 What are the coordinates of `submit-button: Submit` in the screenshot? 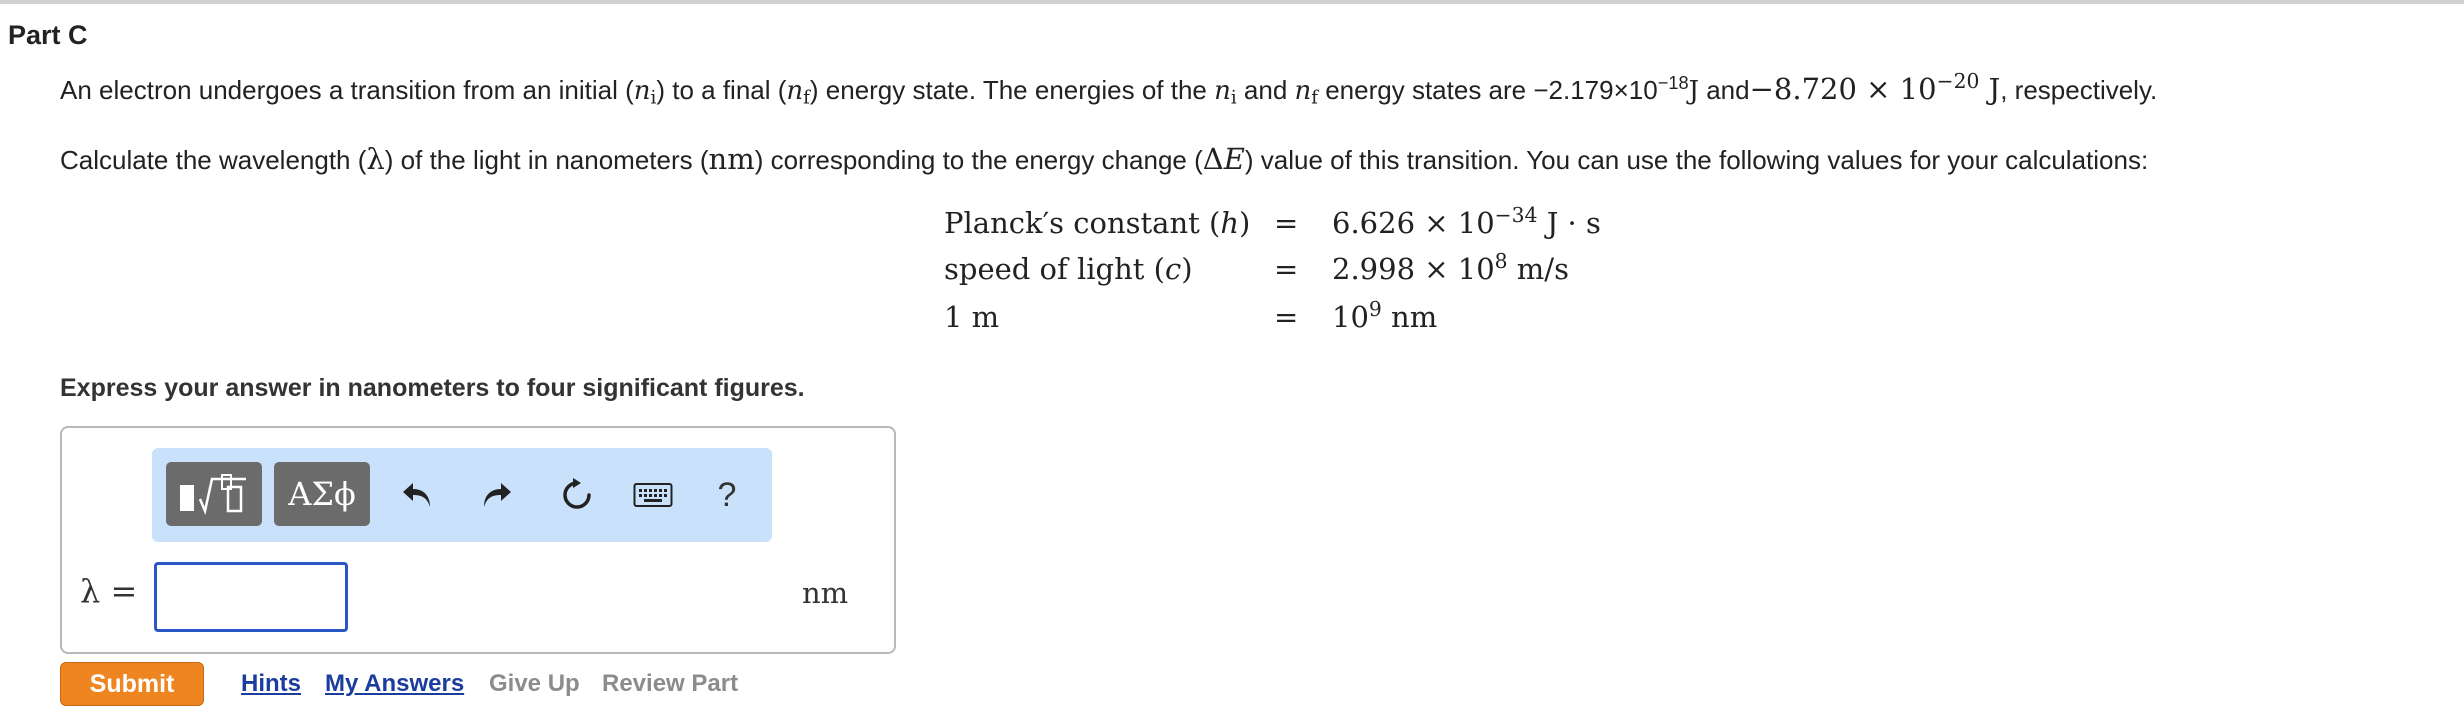 It's located at (132, 684).